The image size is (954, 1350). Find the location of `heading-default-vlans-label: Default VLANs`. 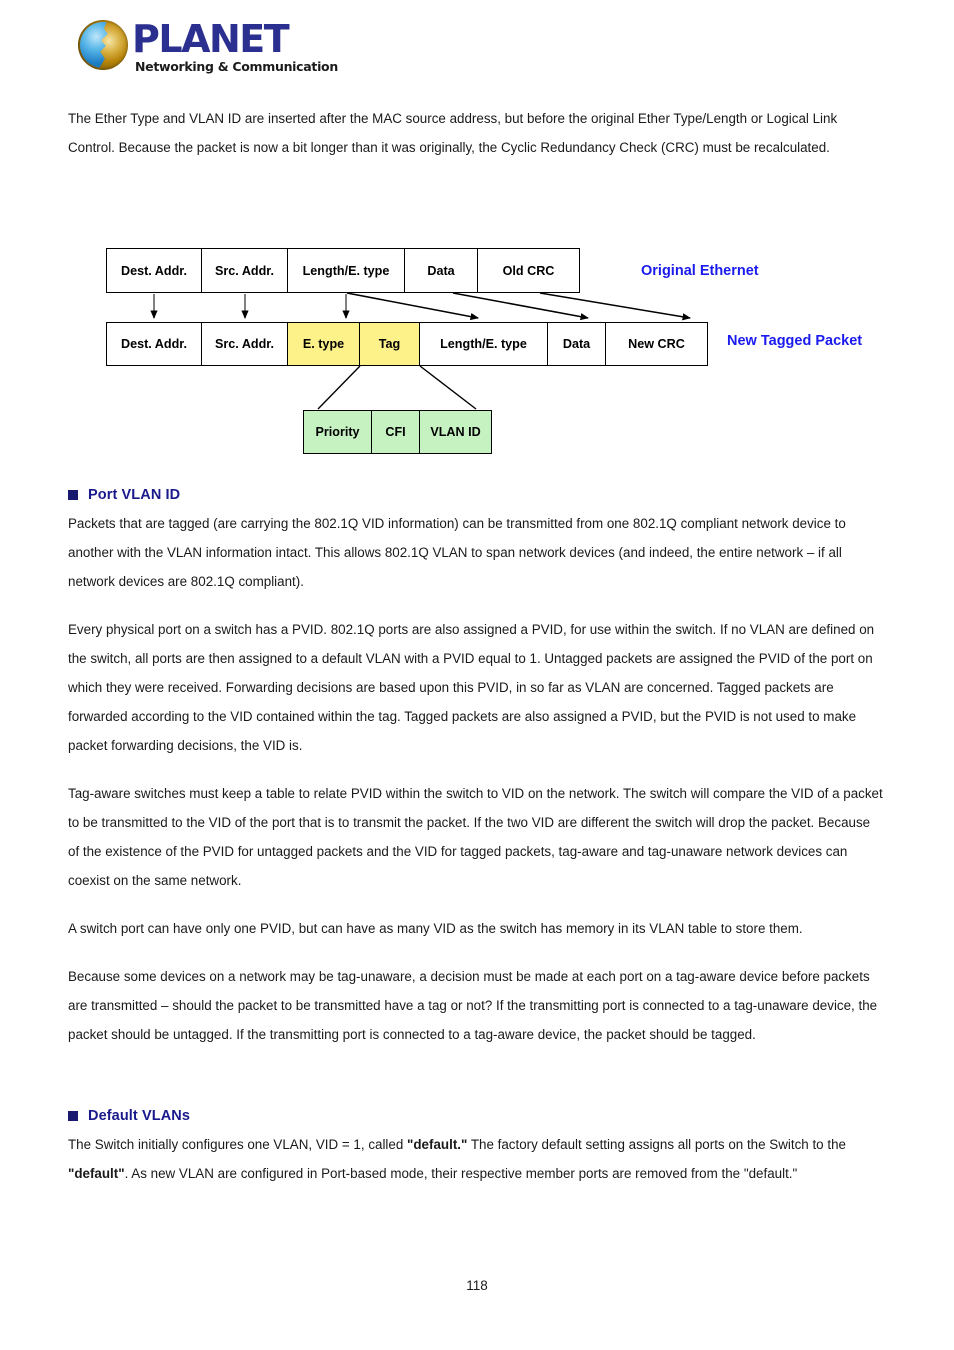

heading-default-vlans-label: Default VLANs is located at coordinates (139, 1116).